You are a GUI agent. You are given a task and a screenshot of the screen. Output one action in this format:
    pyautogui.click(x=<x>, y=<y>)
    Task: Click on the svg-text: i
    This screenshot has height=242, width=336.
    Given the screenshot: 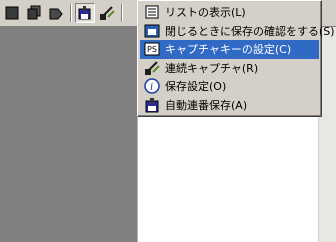 What is the action you would take?
    pyautogui.click(x=151, y=87)
    